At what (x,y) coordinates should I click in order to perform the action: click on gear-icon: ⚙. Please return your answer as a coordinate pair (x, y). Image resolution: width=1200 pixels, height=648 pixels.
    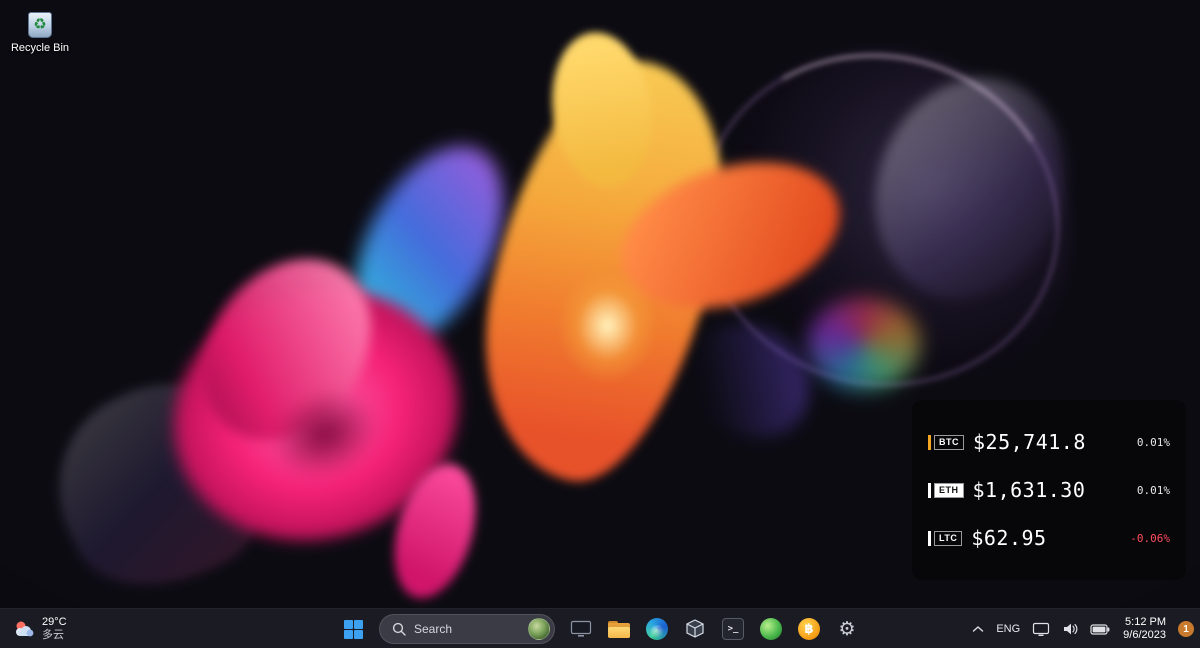
    Looking at the image, I should click on (847, 628).